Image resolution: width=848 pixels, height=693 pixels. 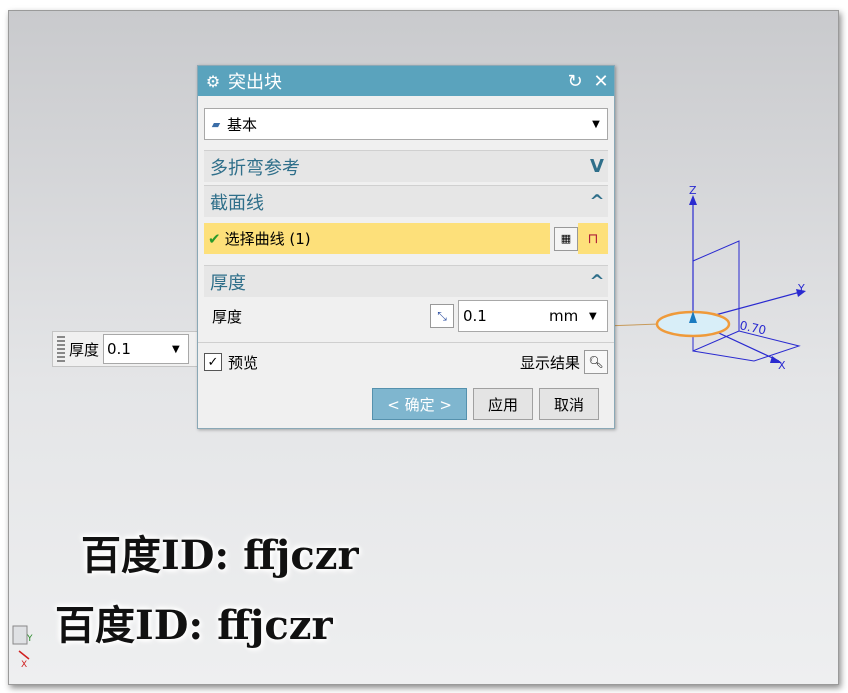 What do you see at coordinates (119, 349) in the screenshot?
I see `floating-thickness-value: 0.1` at bounding box center [119, 349].